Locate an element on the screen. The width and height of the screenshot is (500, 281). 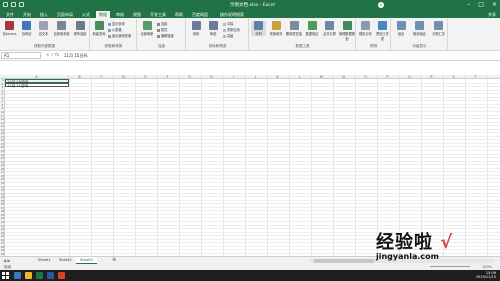
from-table-button: 从表格 is located at coordinates (115, 29).